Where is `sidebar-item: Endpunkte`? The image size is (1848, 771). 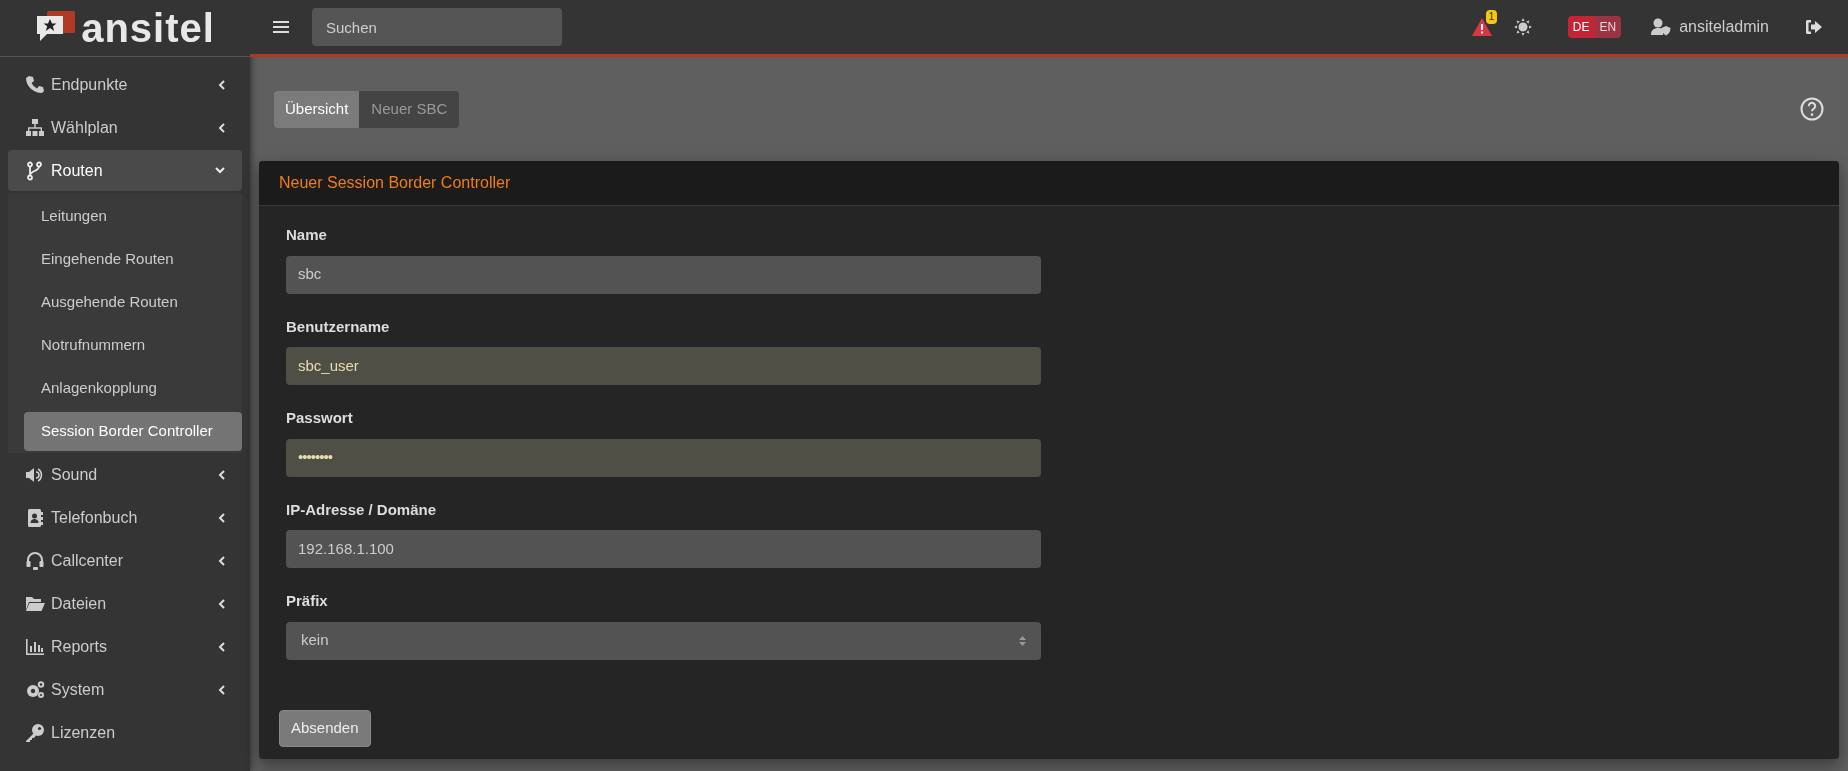
sidebar-item: Endpunkte is located at coordinates (125, 84).